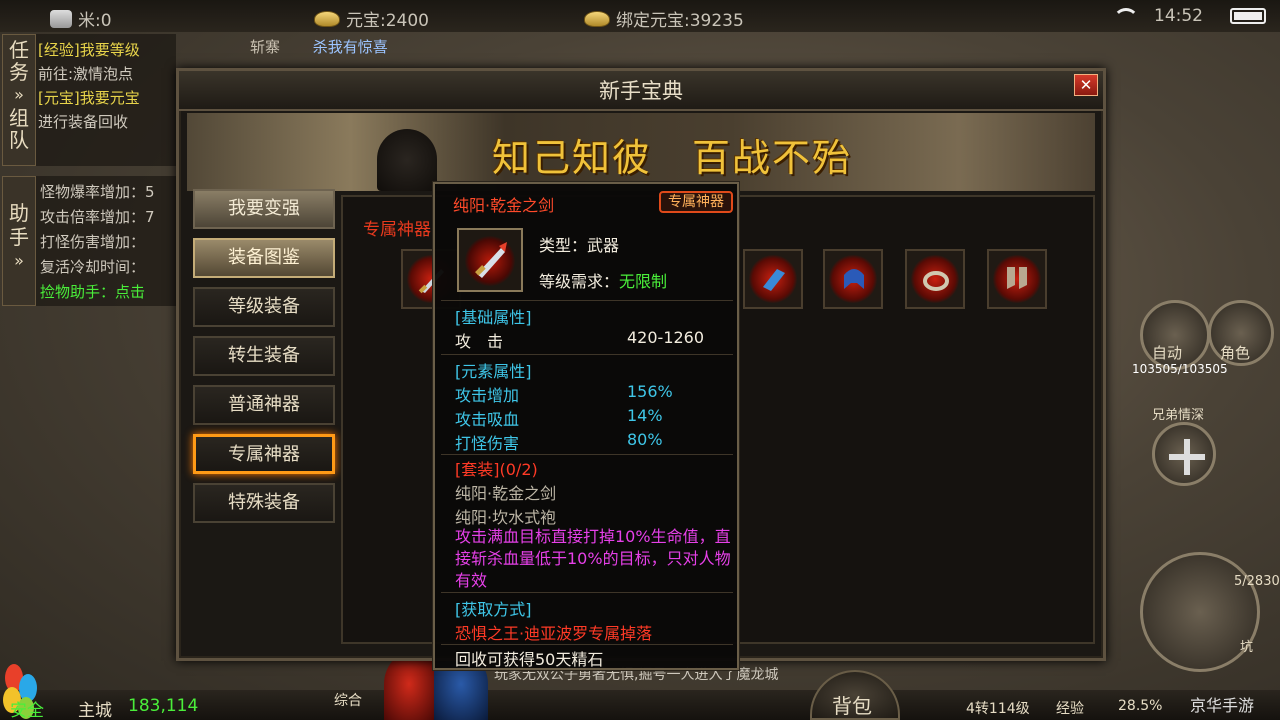 The width and height of the screenshot is (1280, 720). Describe the element at coordinates (19, 129) in the screenshot. I see `group-tab-label: 组队` at that location.